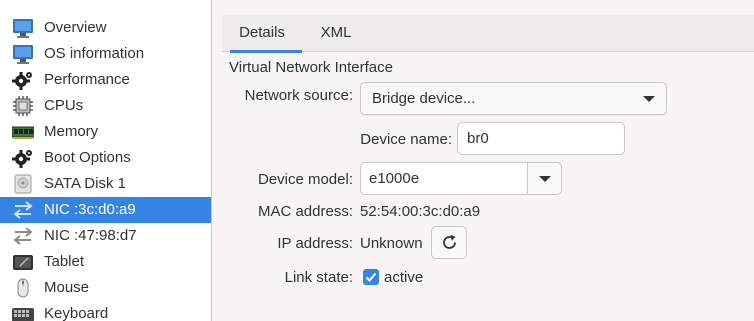 Image resolution: width=754 pixels, height=321 pixels. I want to click on sidebar-item-overview: Overview, so click(105, 28).